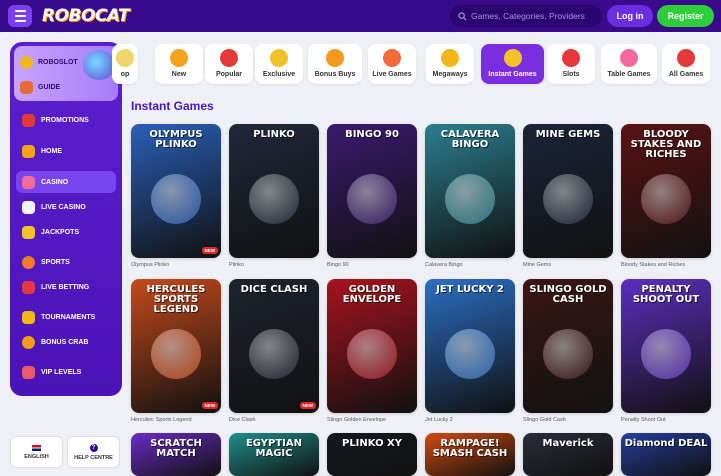  I want to click on trophy-icon, so click(28, 317).